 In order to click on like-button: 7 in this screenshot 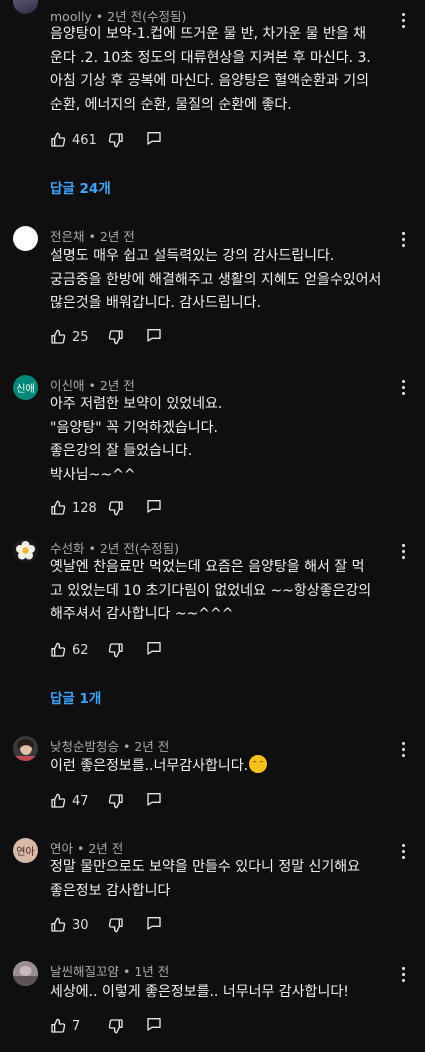, I will do `click(75, 1026)`.